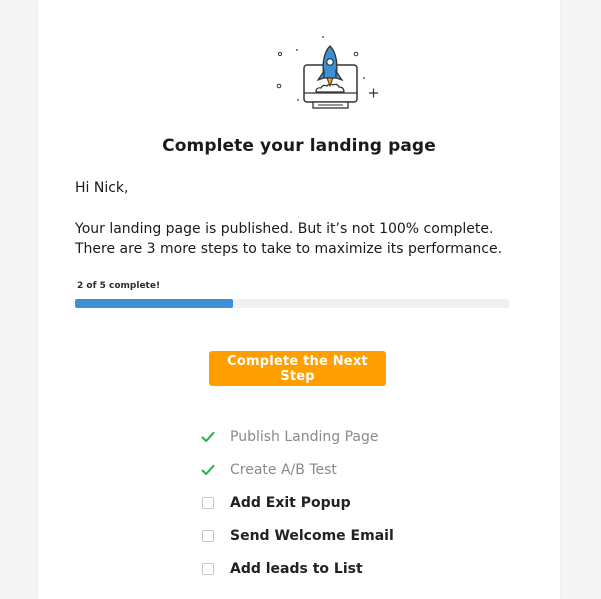  Describe the element at coordinates (290, 502) in the screenshot. I see `checklist-item-label: Add Exit Popup` at that location.